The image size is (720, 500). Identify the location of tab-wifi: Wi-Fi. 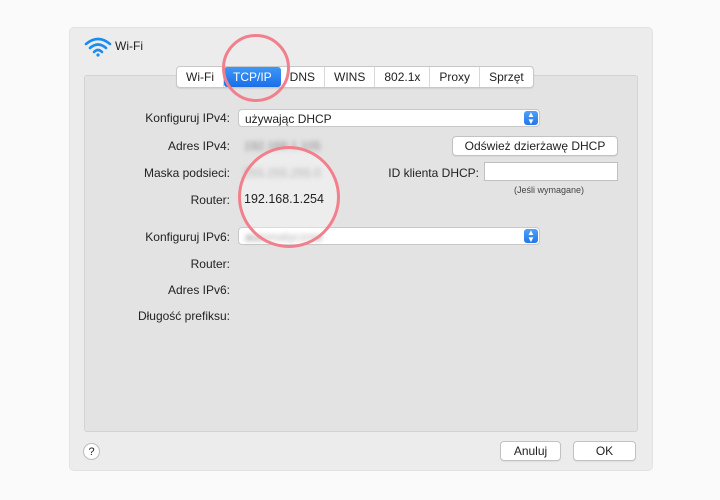
(200, 77).